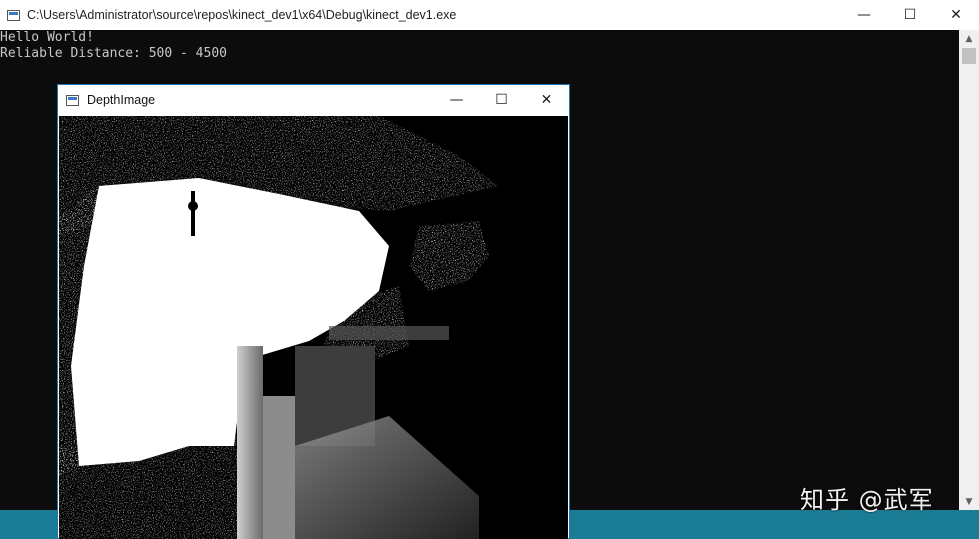 This screenshot has width=979, height=539. Describe the element at coordinates (113, 53) in the screenshot. I see `console-line-distance: Reliable Distance: 500 - 4500` at that location.